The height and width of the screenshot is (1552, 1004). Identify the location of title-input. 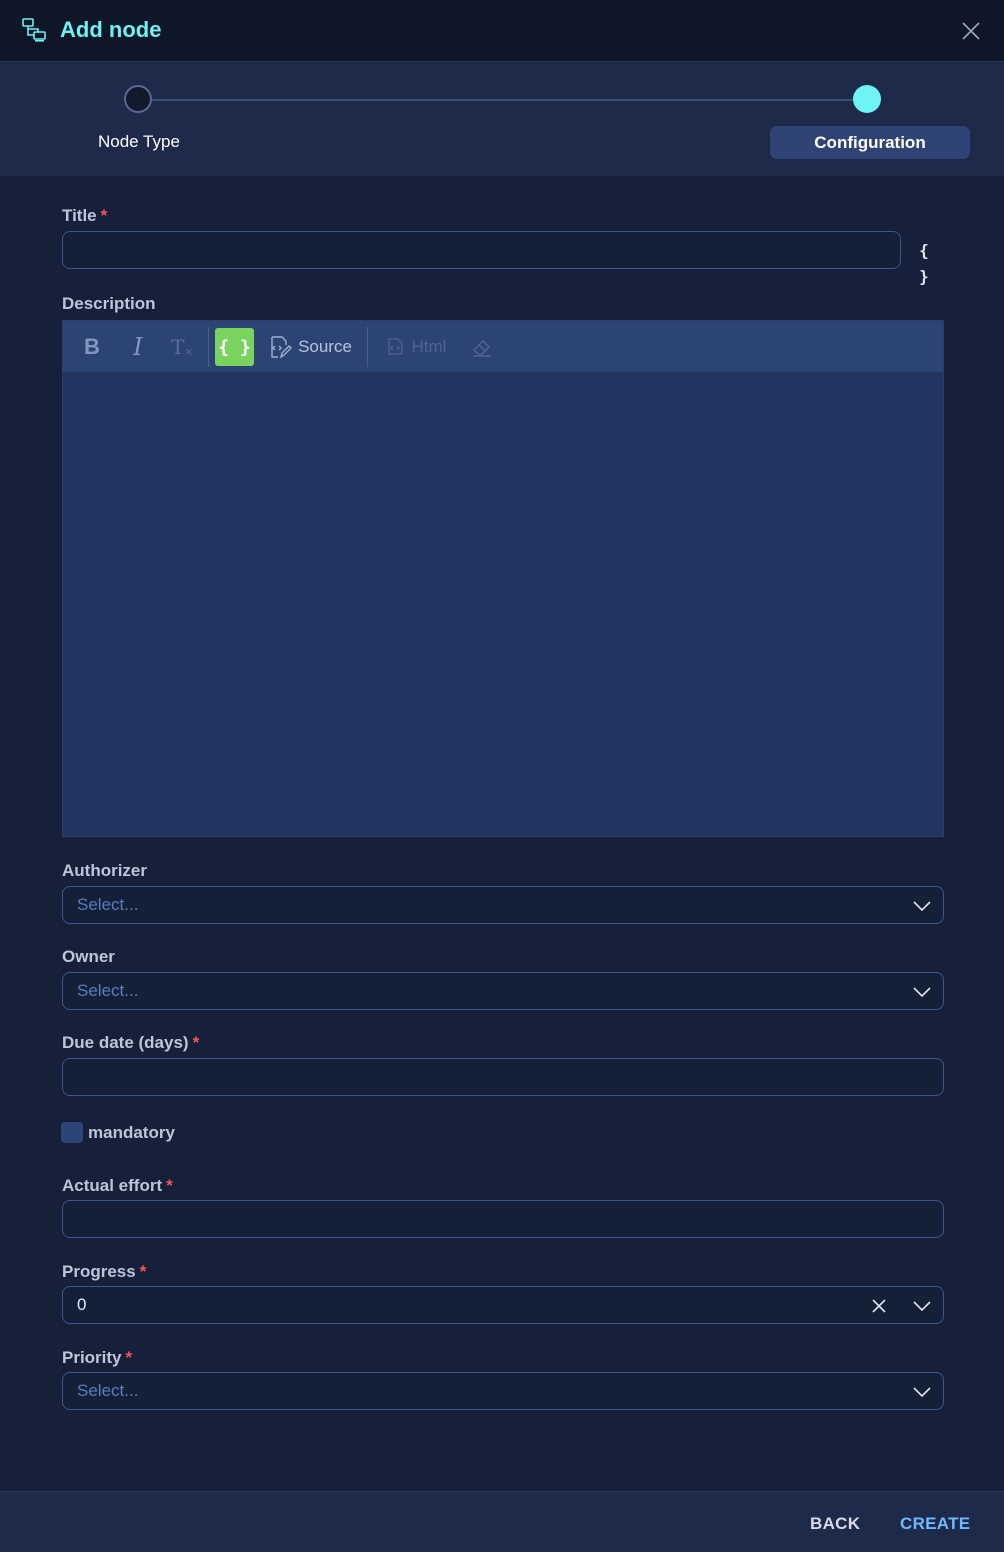
(481, 250).